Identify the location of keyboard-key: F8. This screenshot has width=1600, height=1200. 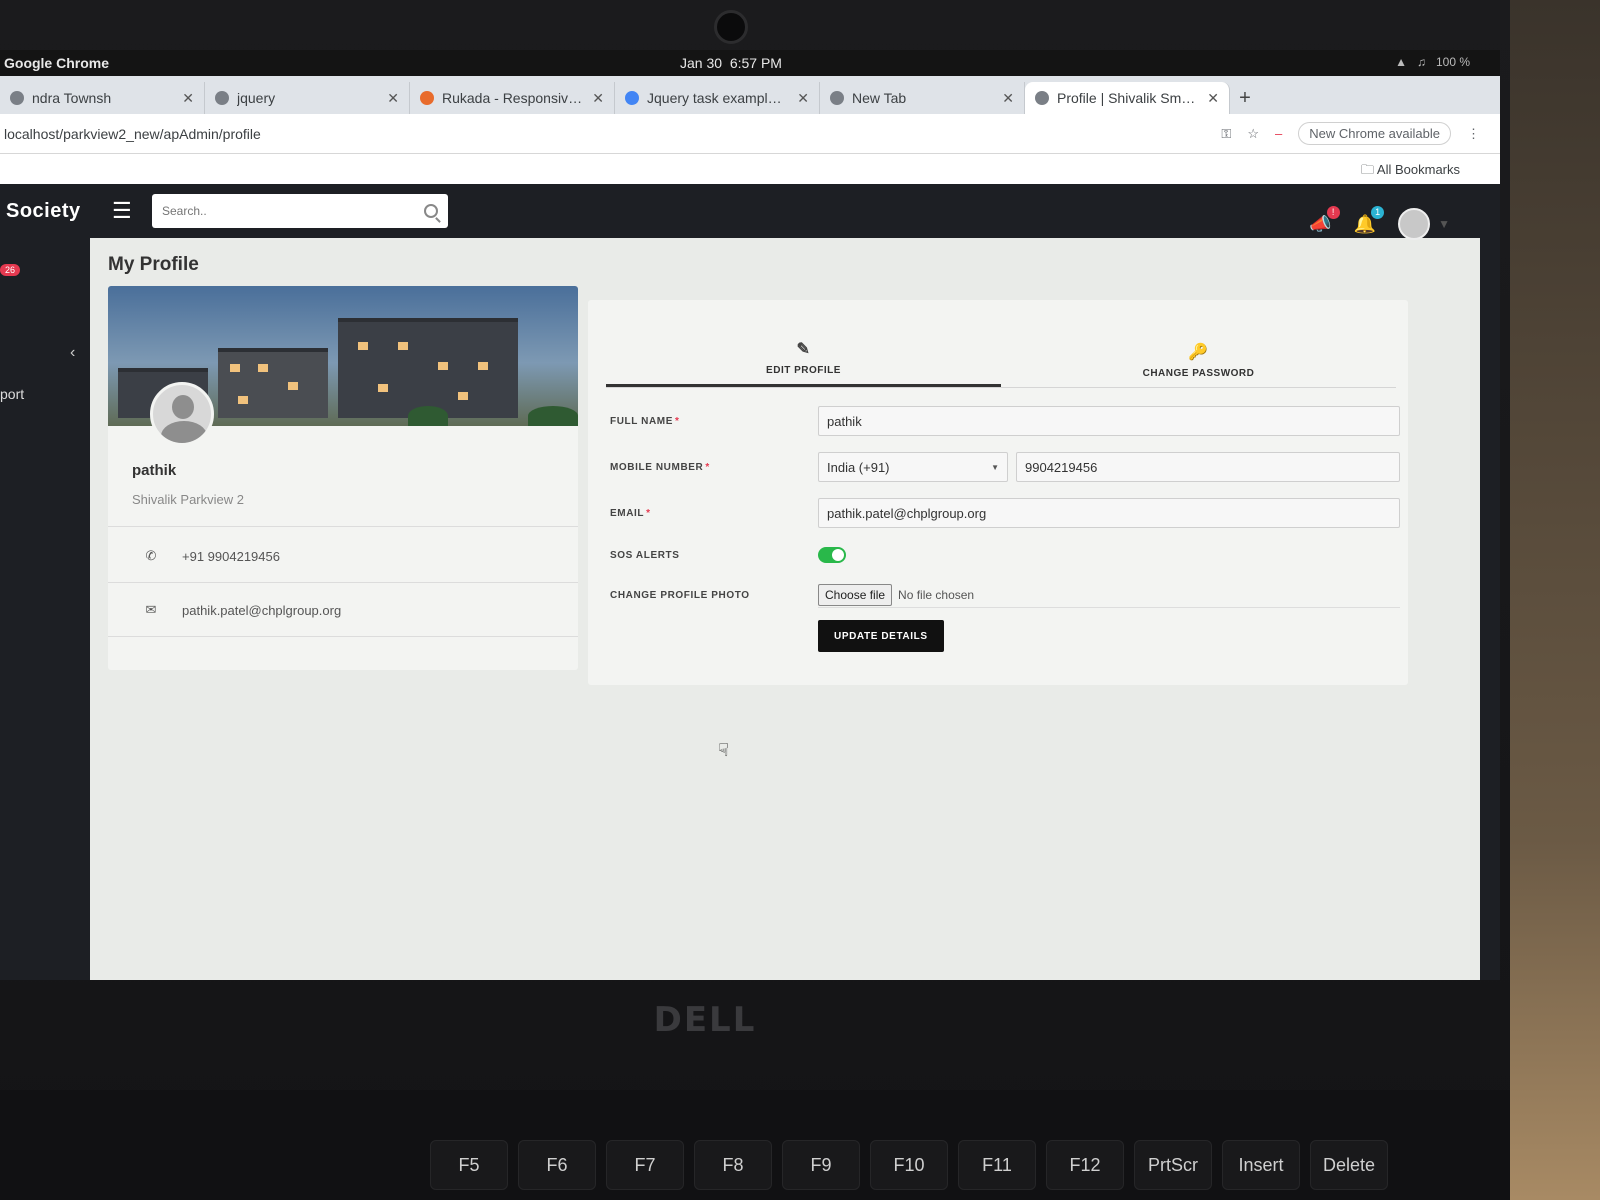
(733, 1165).